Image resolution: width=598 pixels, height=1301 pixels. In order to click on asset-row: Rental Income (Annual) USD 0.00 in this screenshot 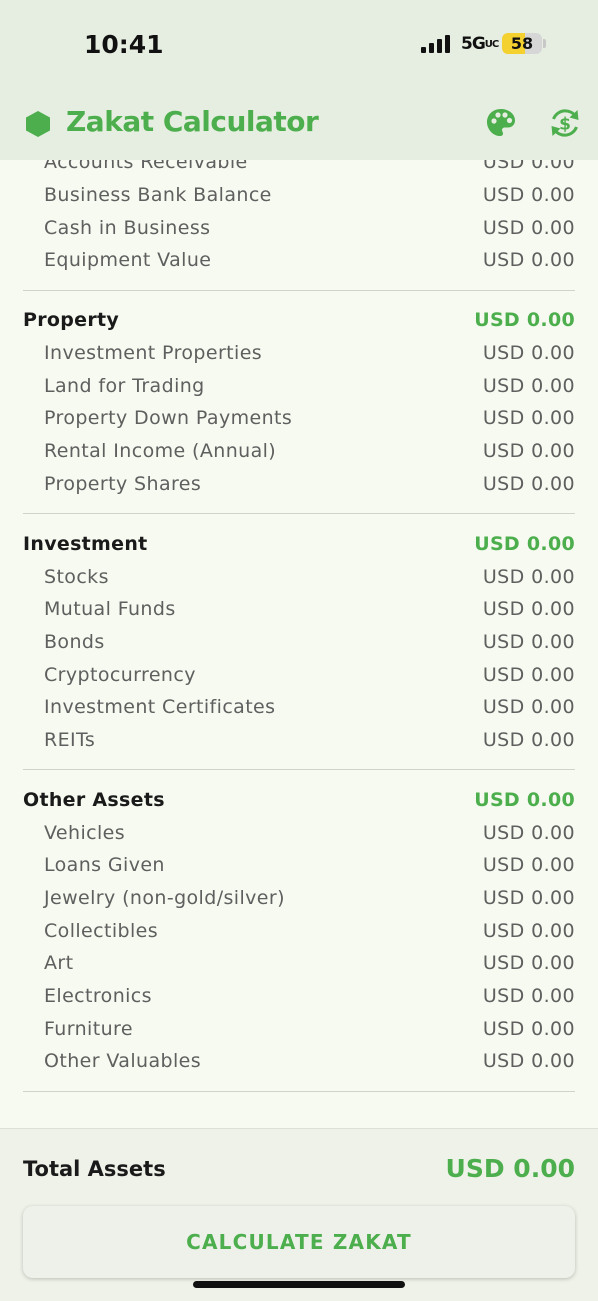, I will do `click(299, 451)`.